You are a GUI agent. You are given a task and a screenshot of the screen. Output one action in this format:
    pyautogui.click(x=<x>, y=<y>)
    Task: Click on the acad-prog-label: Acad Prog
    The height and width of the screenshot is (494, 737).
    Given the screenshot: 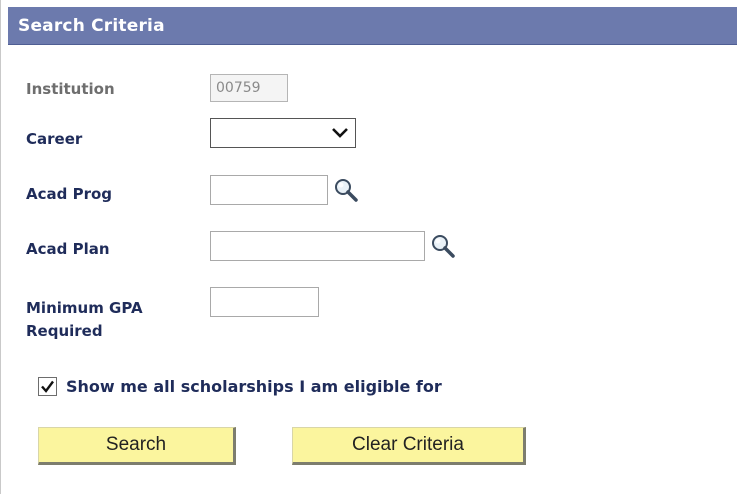 What is the action you would take?
    pyautogui.click(x=69, y=194)
    